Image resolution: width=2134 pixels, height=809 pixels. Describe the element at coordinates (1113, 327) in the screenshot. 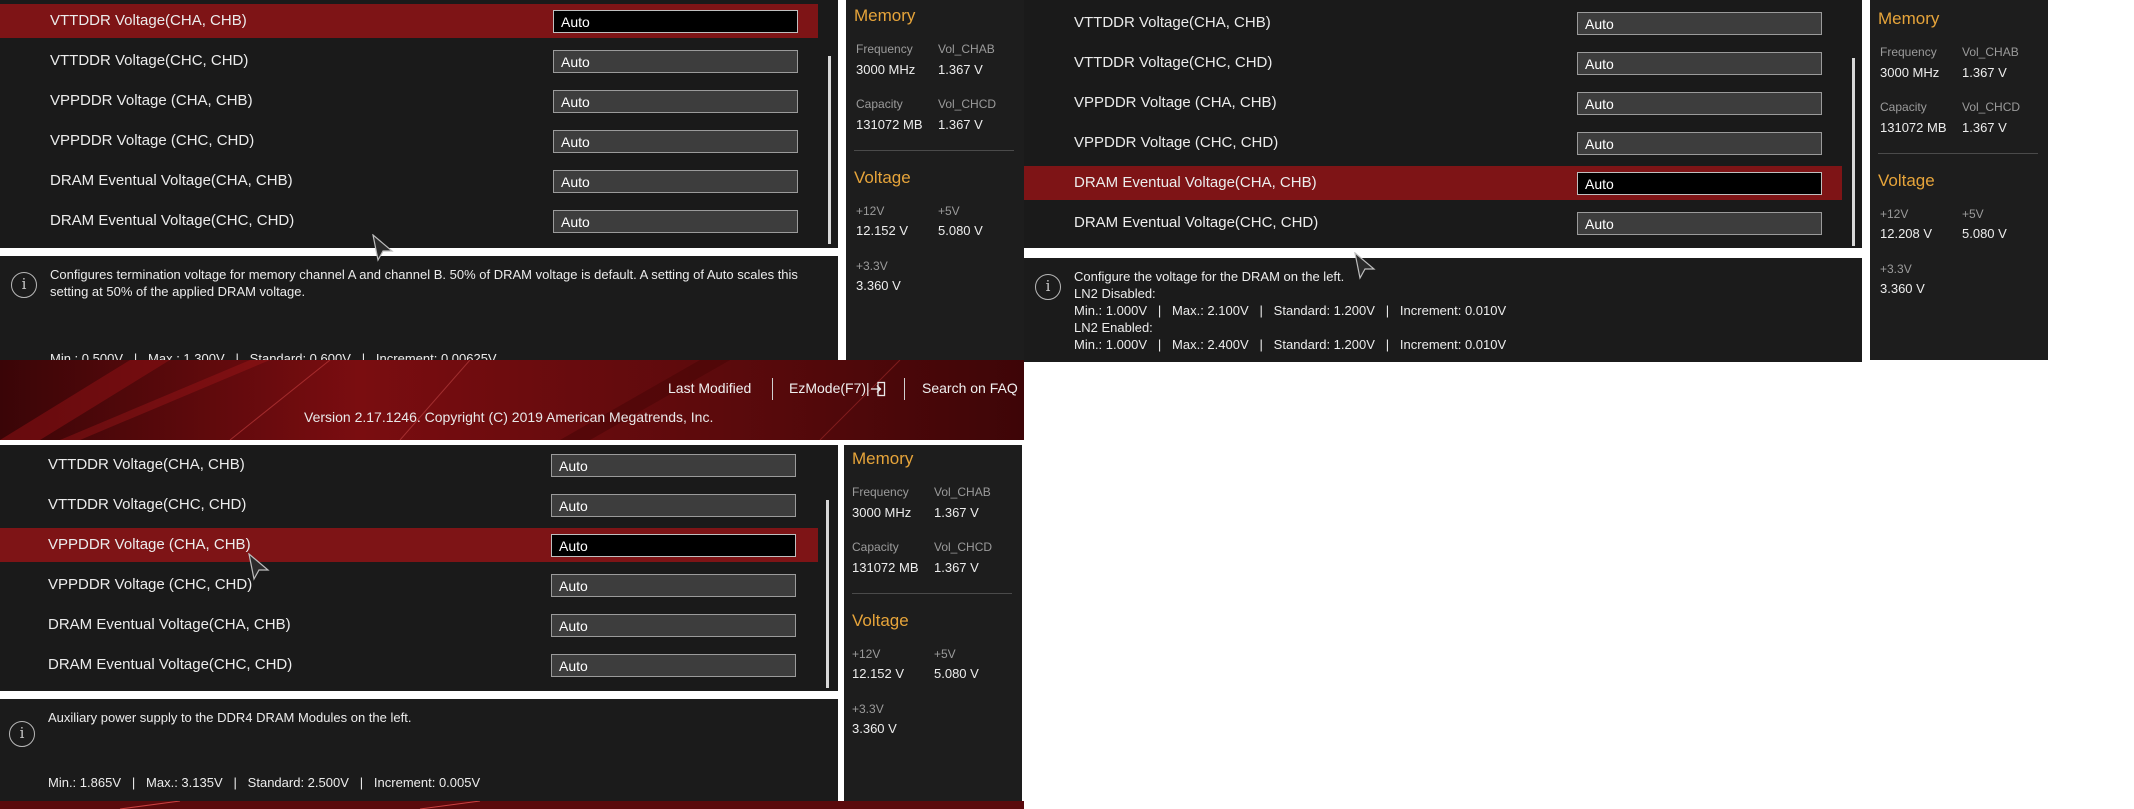

I see `ln2-enabled-label: LN2 Enabled:` at that location.